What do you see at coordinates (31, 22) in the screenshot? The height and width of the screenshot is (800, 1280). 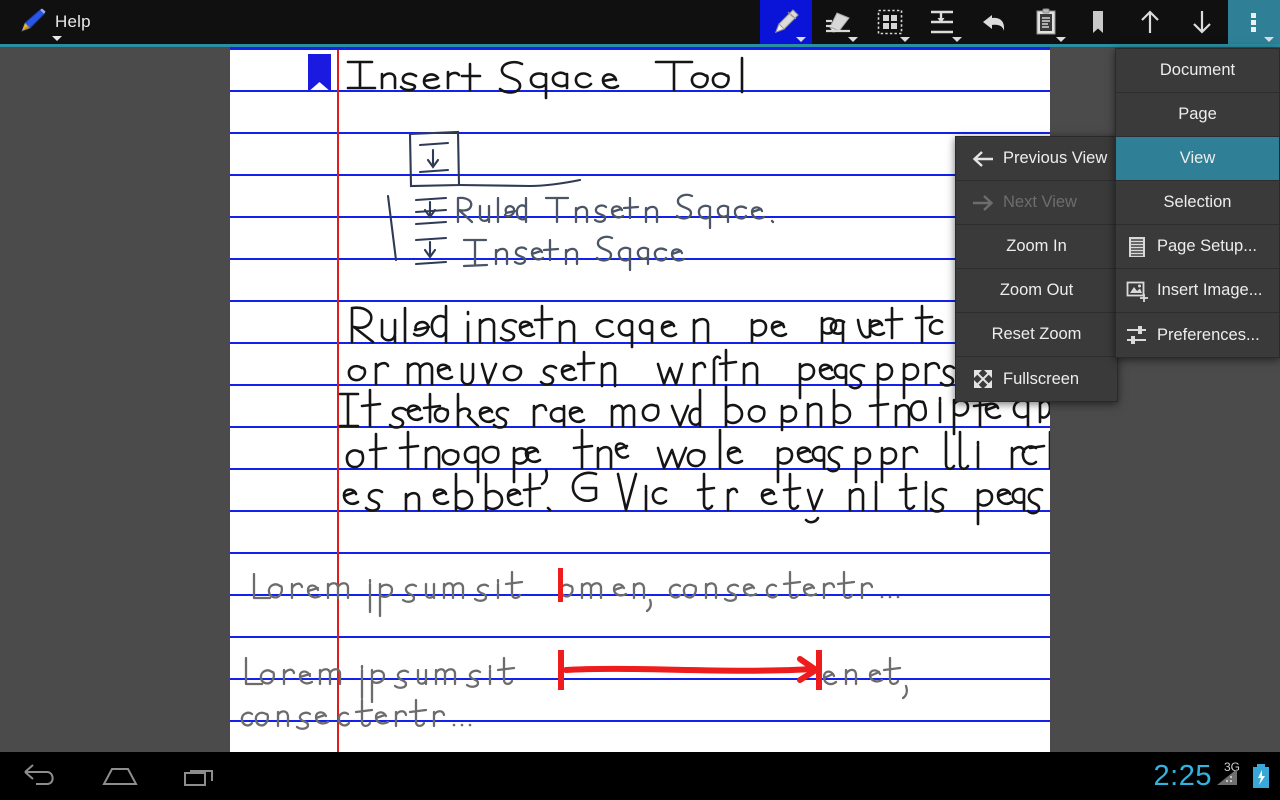 I see `pencil-icon` at bounding box center [31, 22].